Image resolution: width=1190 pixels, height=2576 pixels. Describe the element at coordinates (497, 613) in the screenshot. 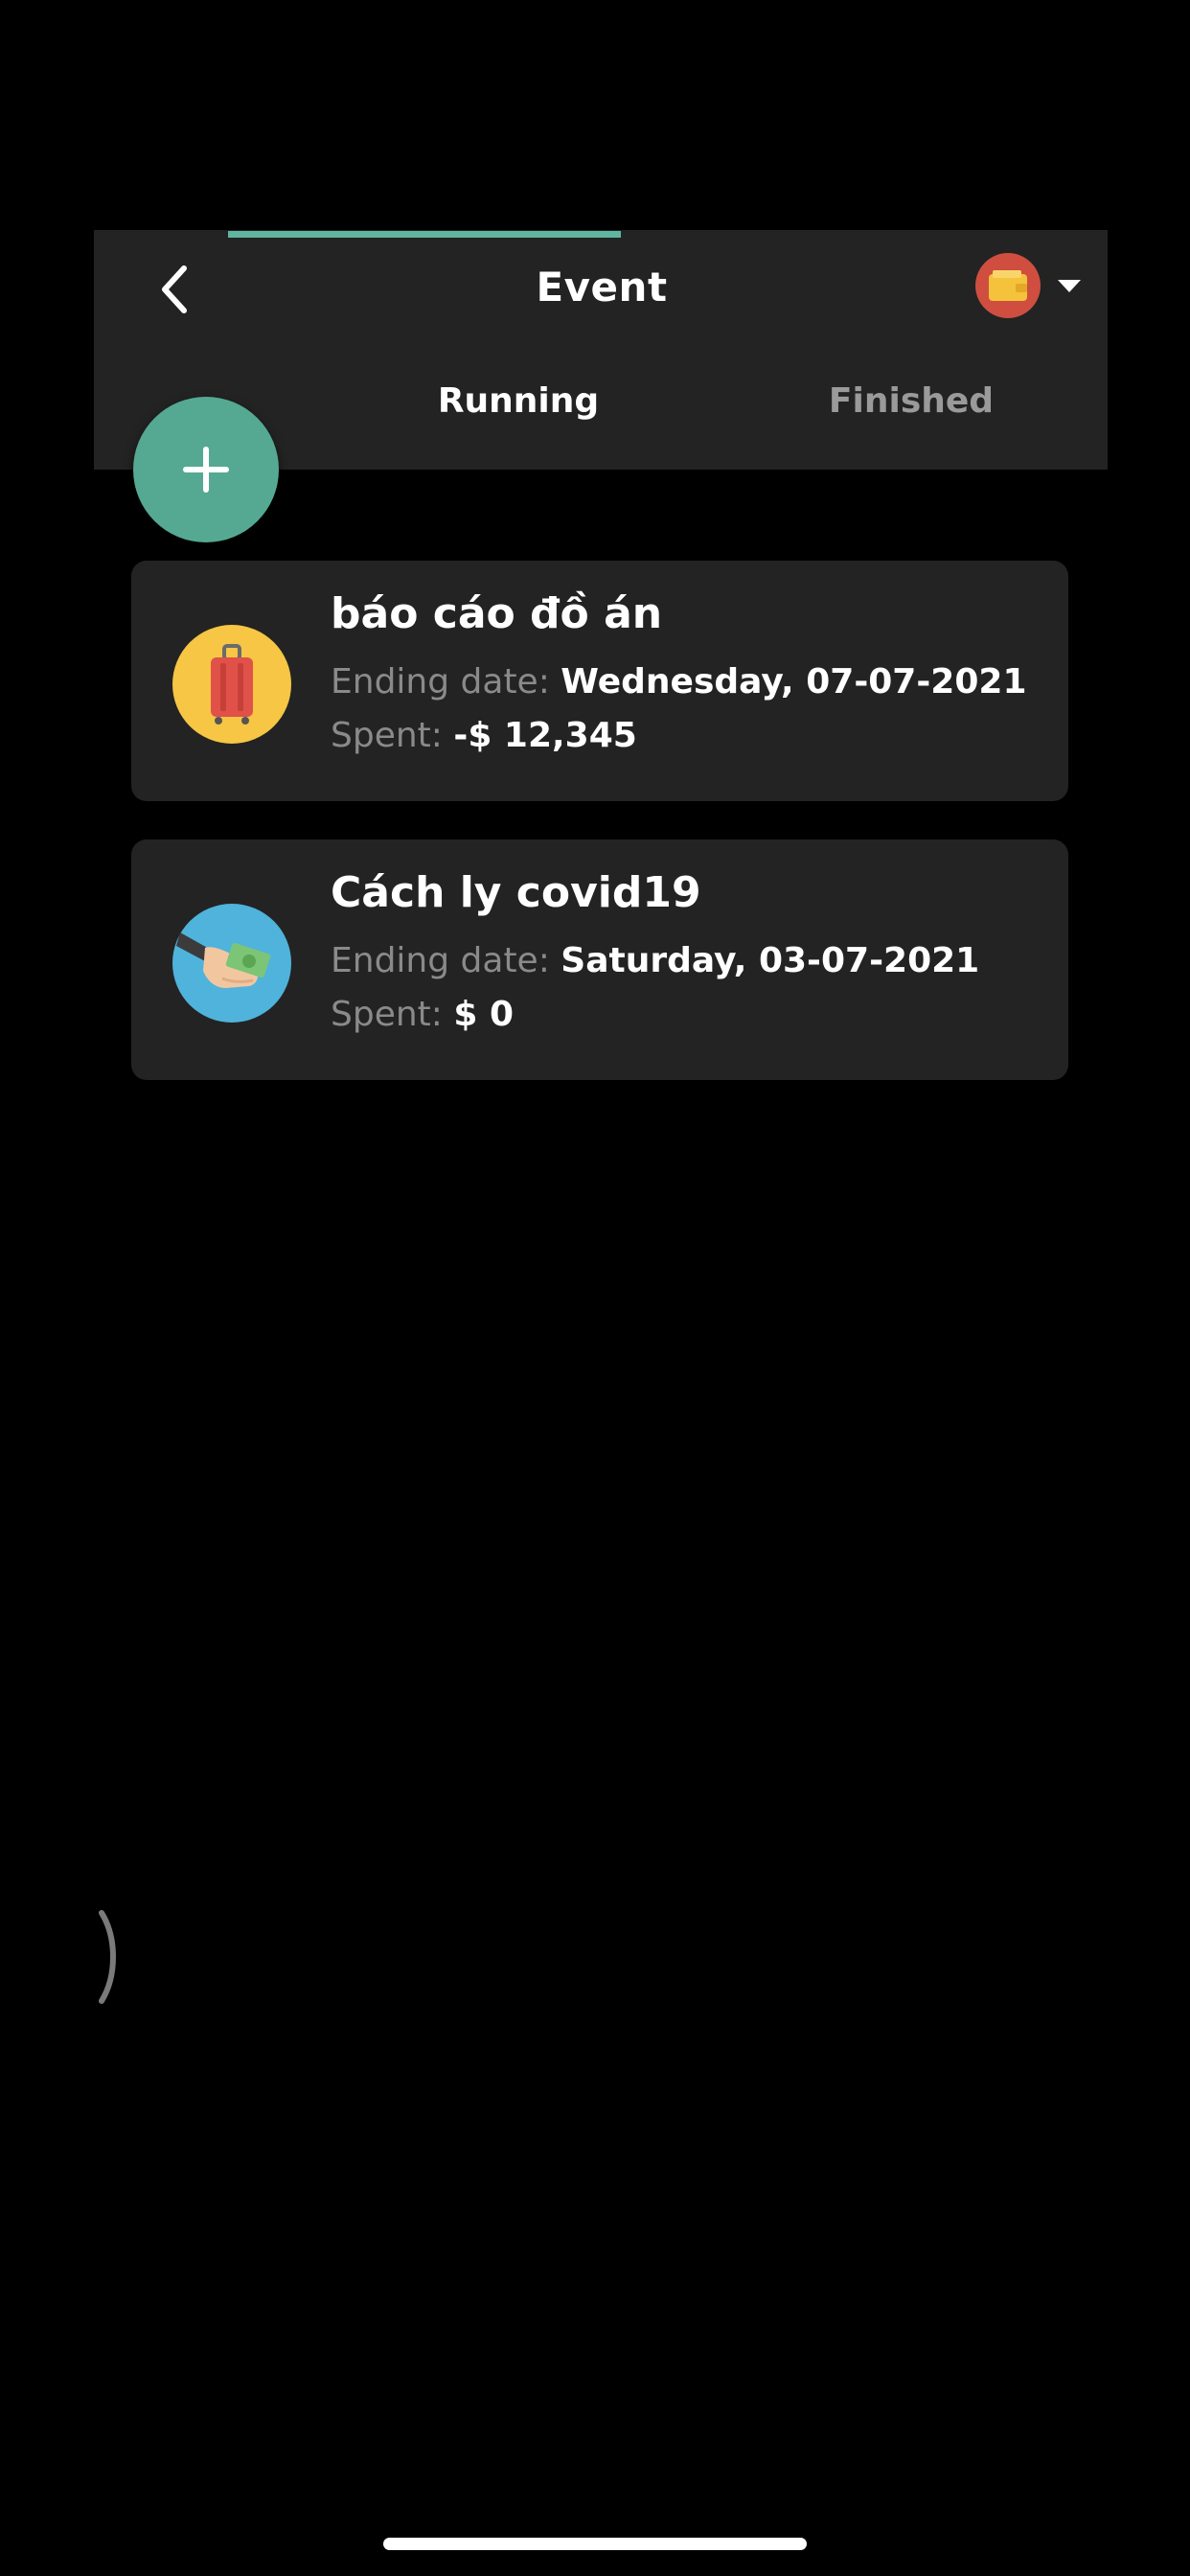

I see `event-name: báo cáo đồ án` at that location.